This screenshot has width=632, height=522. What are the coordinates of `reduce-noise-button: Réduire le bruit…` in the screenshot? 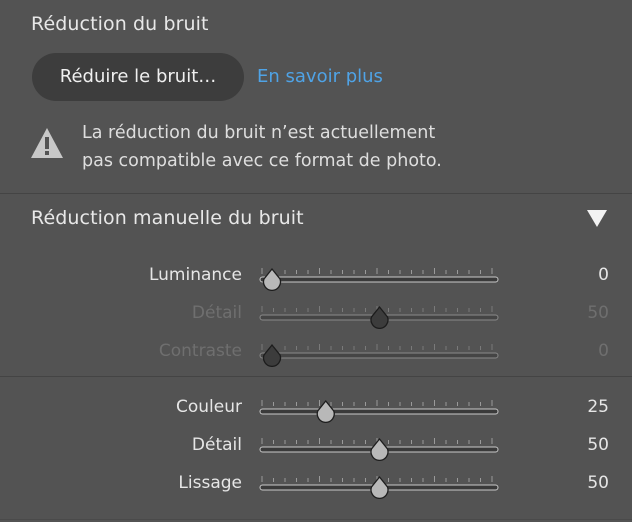 It's located at (138, 77).